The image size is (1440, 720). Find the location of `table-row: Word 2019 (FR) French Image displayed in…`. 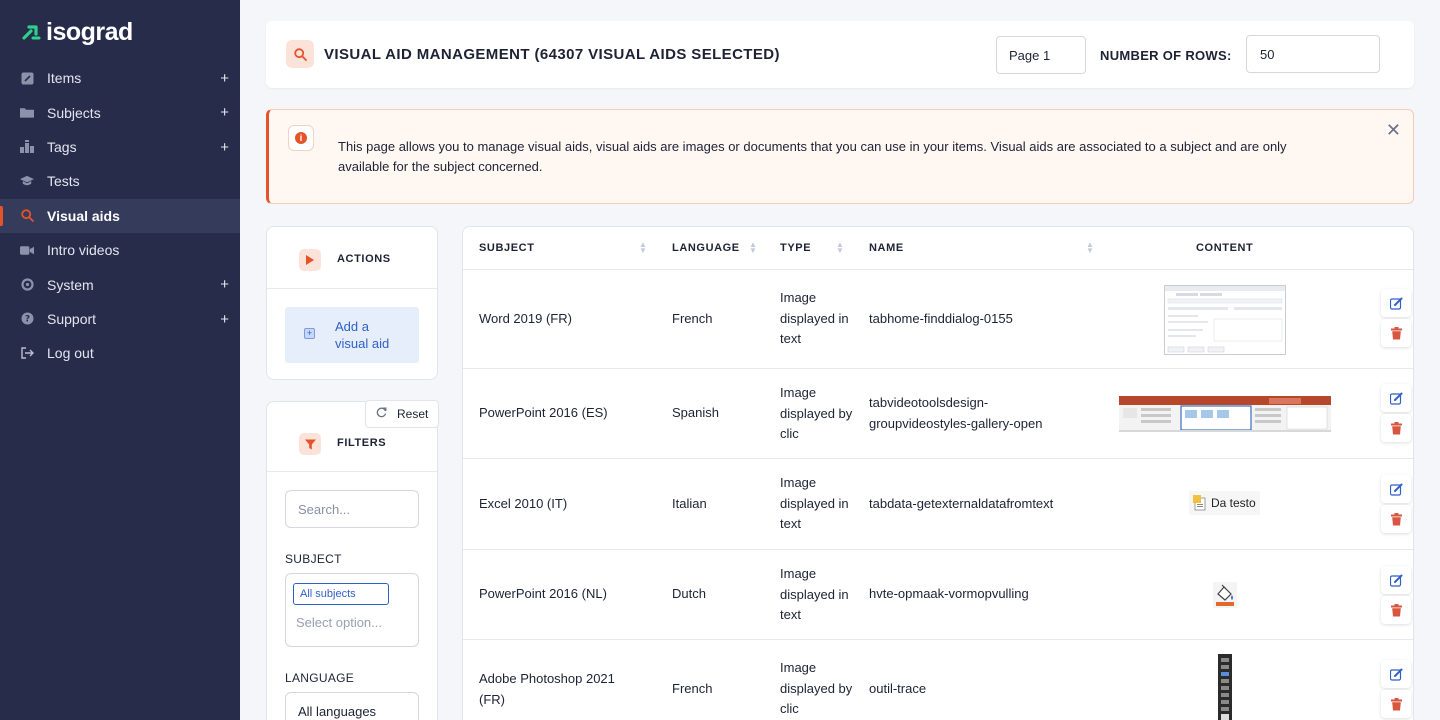

table-row: Word 2019 (FR) French Image displayed in… is located at coordinates (938, 319).